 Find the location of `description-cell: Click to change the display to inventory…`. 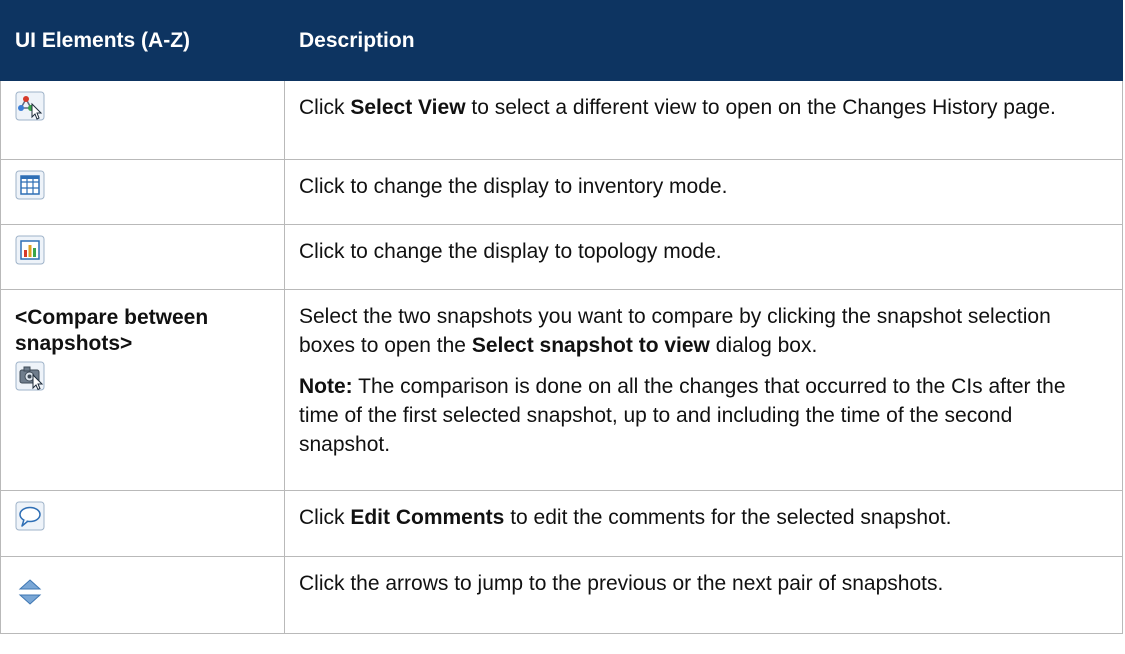

description-cell: Click to change the display to inventory… is located at coordinates (703, 192).